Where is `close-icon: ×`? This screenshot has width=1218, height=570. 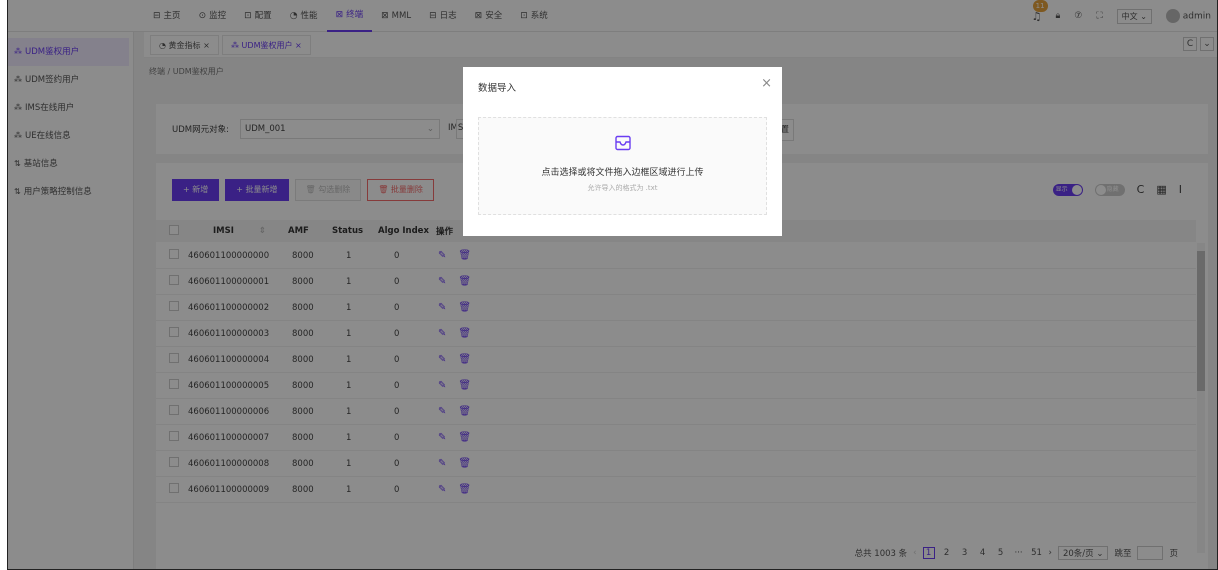 close-icon: × is located at coordinates (766, 83).